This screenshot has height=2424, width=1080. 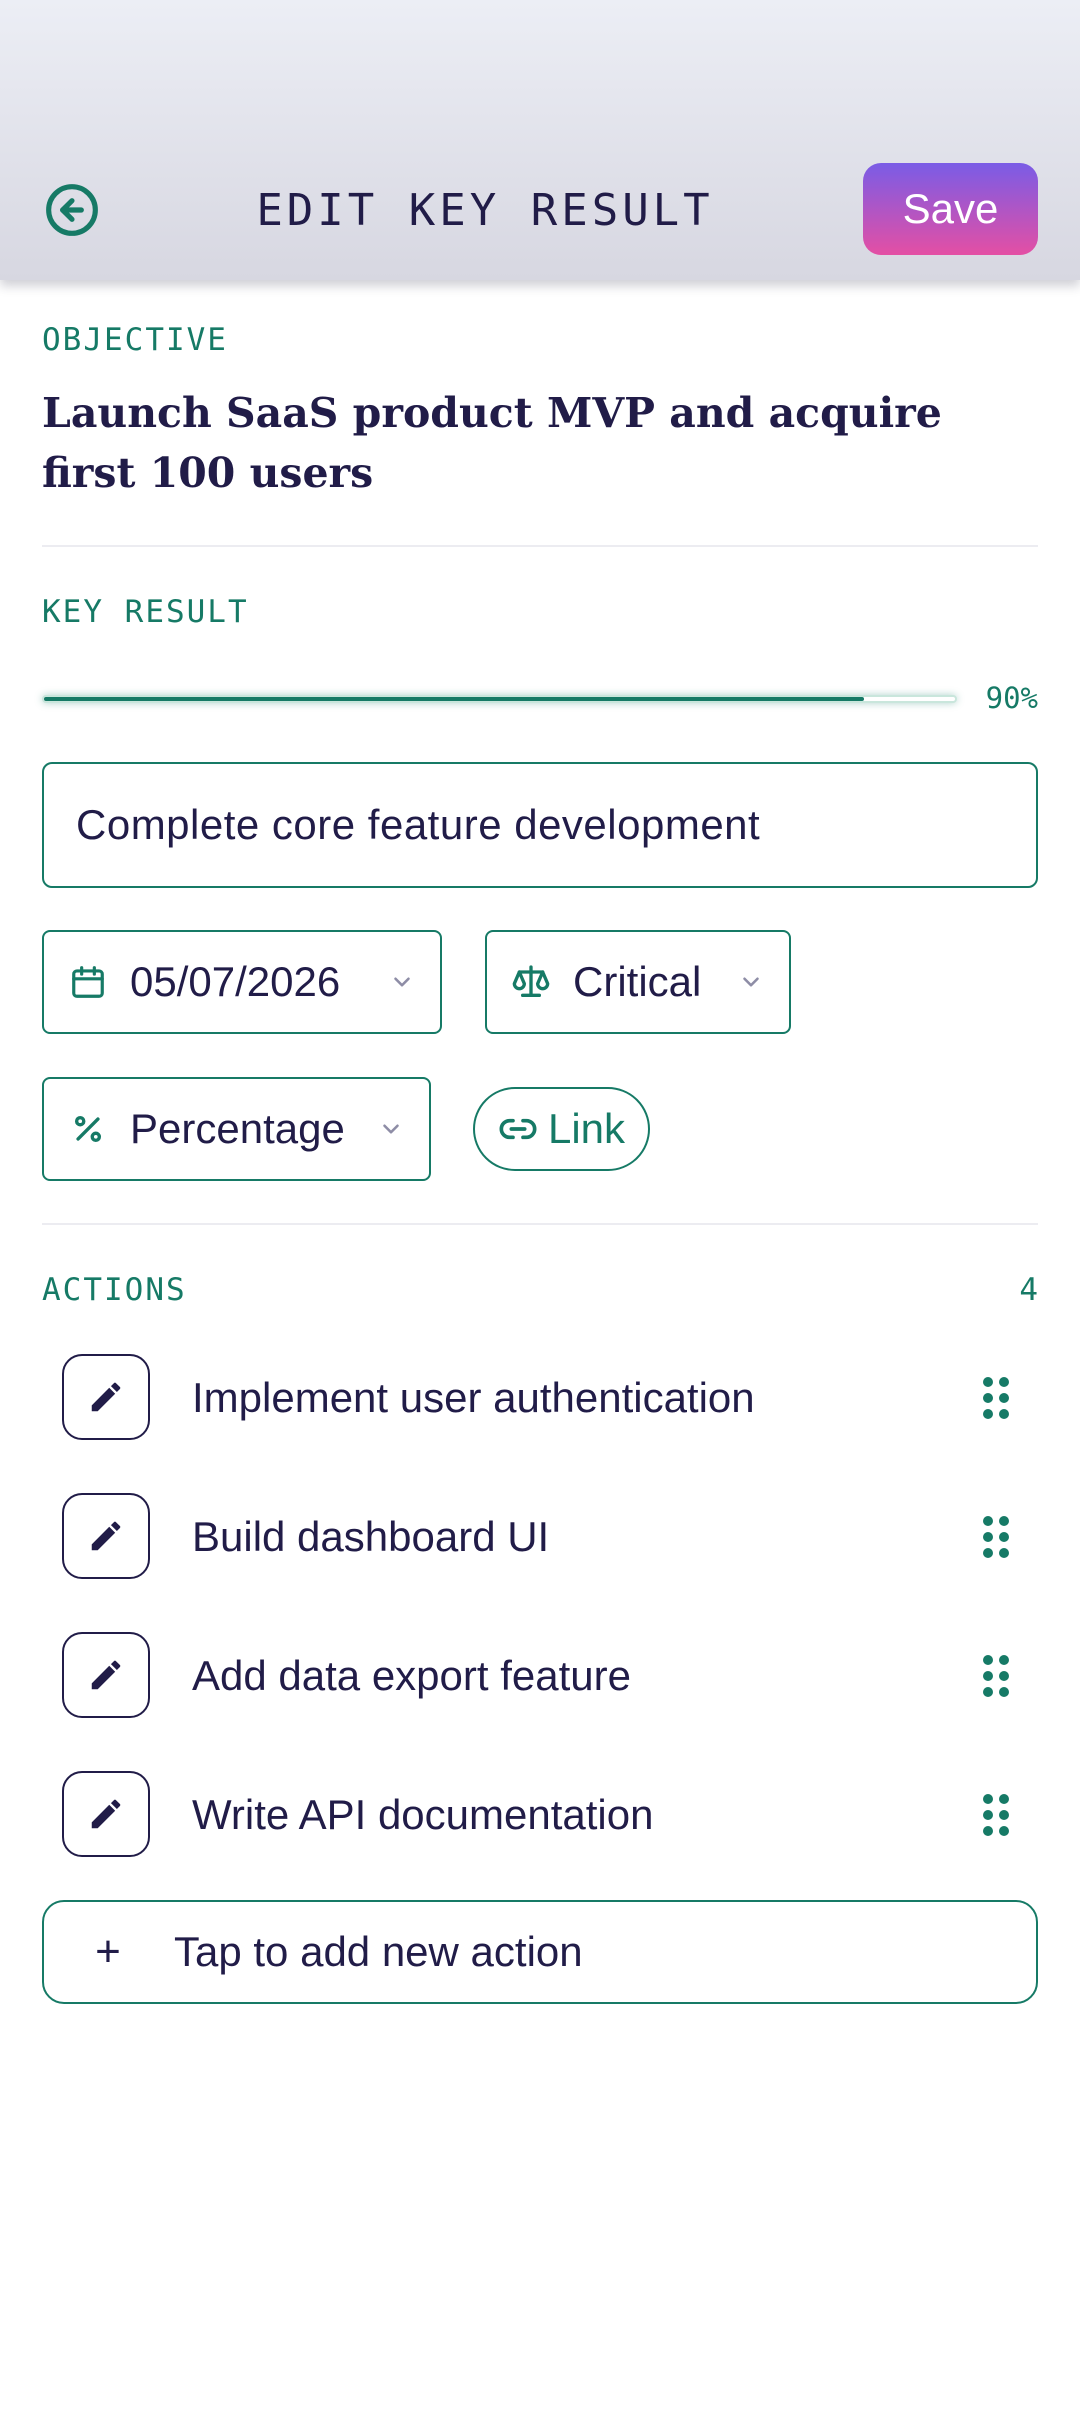 I want to click on add-action-label: Tap to add new action, so click(x=378, y=1951).